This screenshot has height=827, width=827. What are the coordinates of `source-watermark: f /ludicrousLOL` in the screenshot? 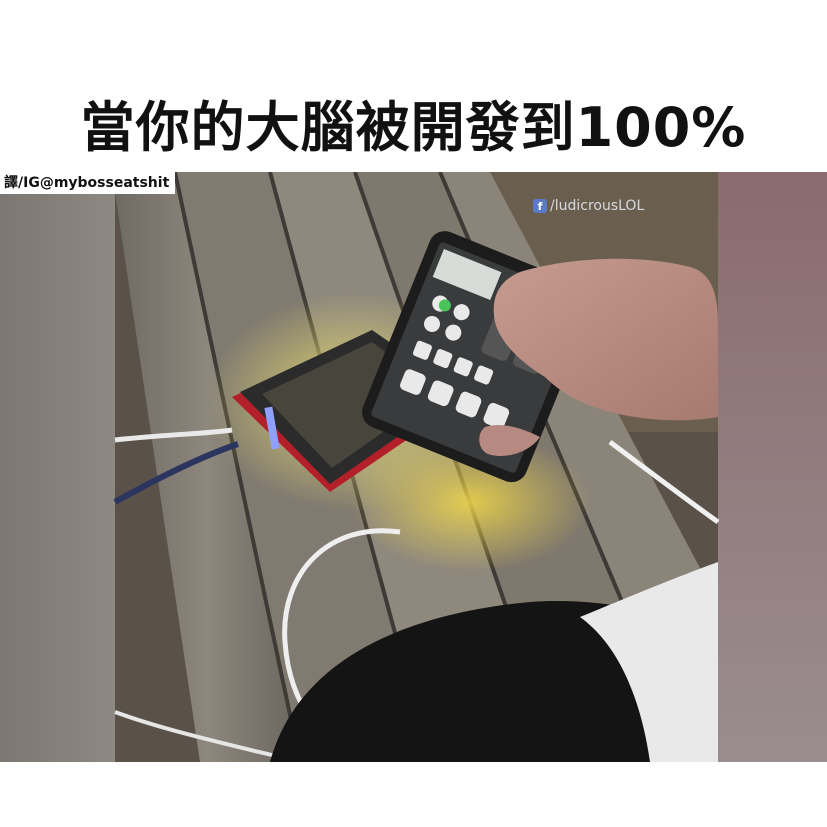 It's located at (588, 206).